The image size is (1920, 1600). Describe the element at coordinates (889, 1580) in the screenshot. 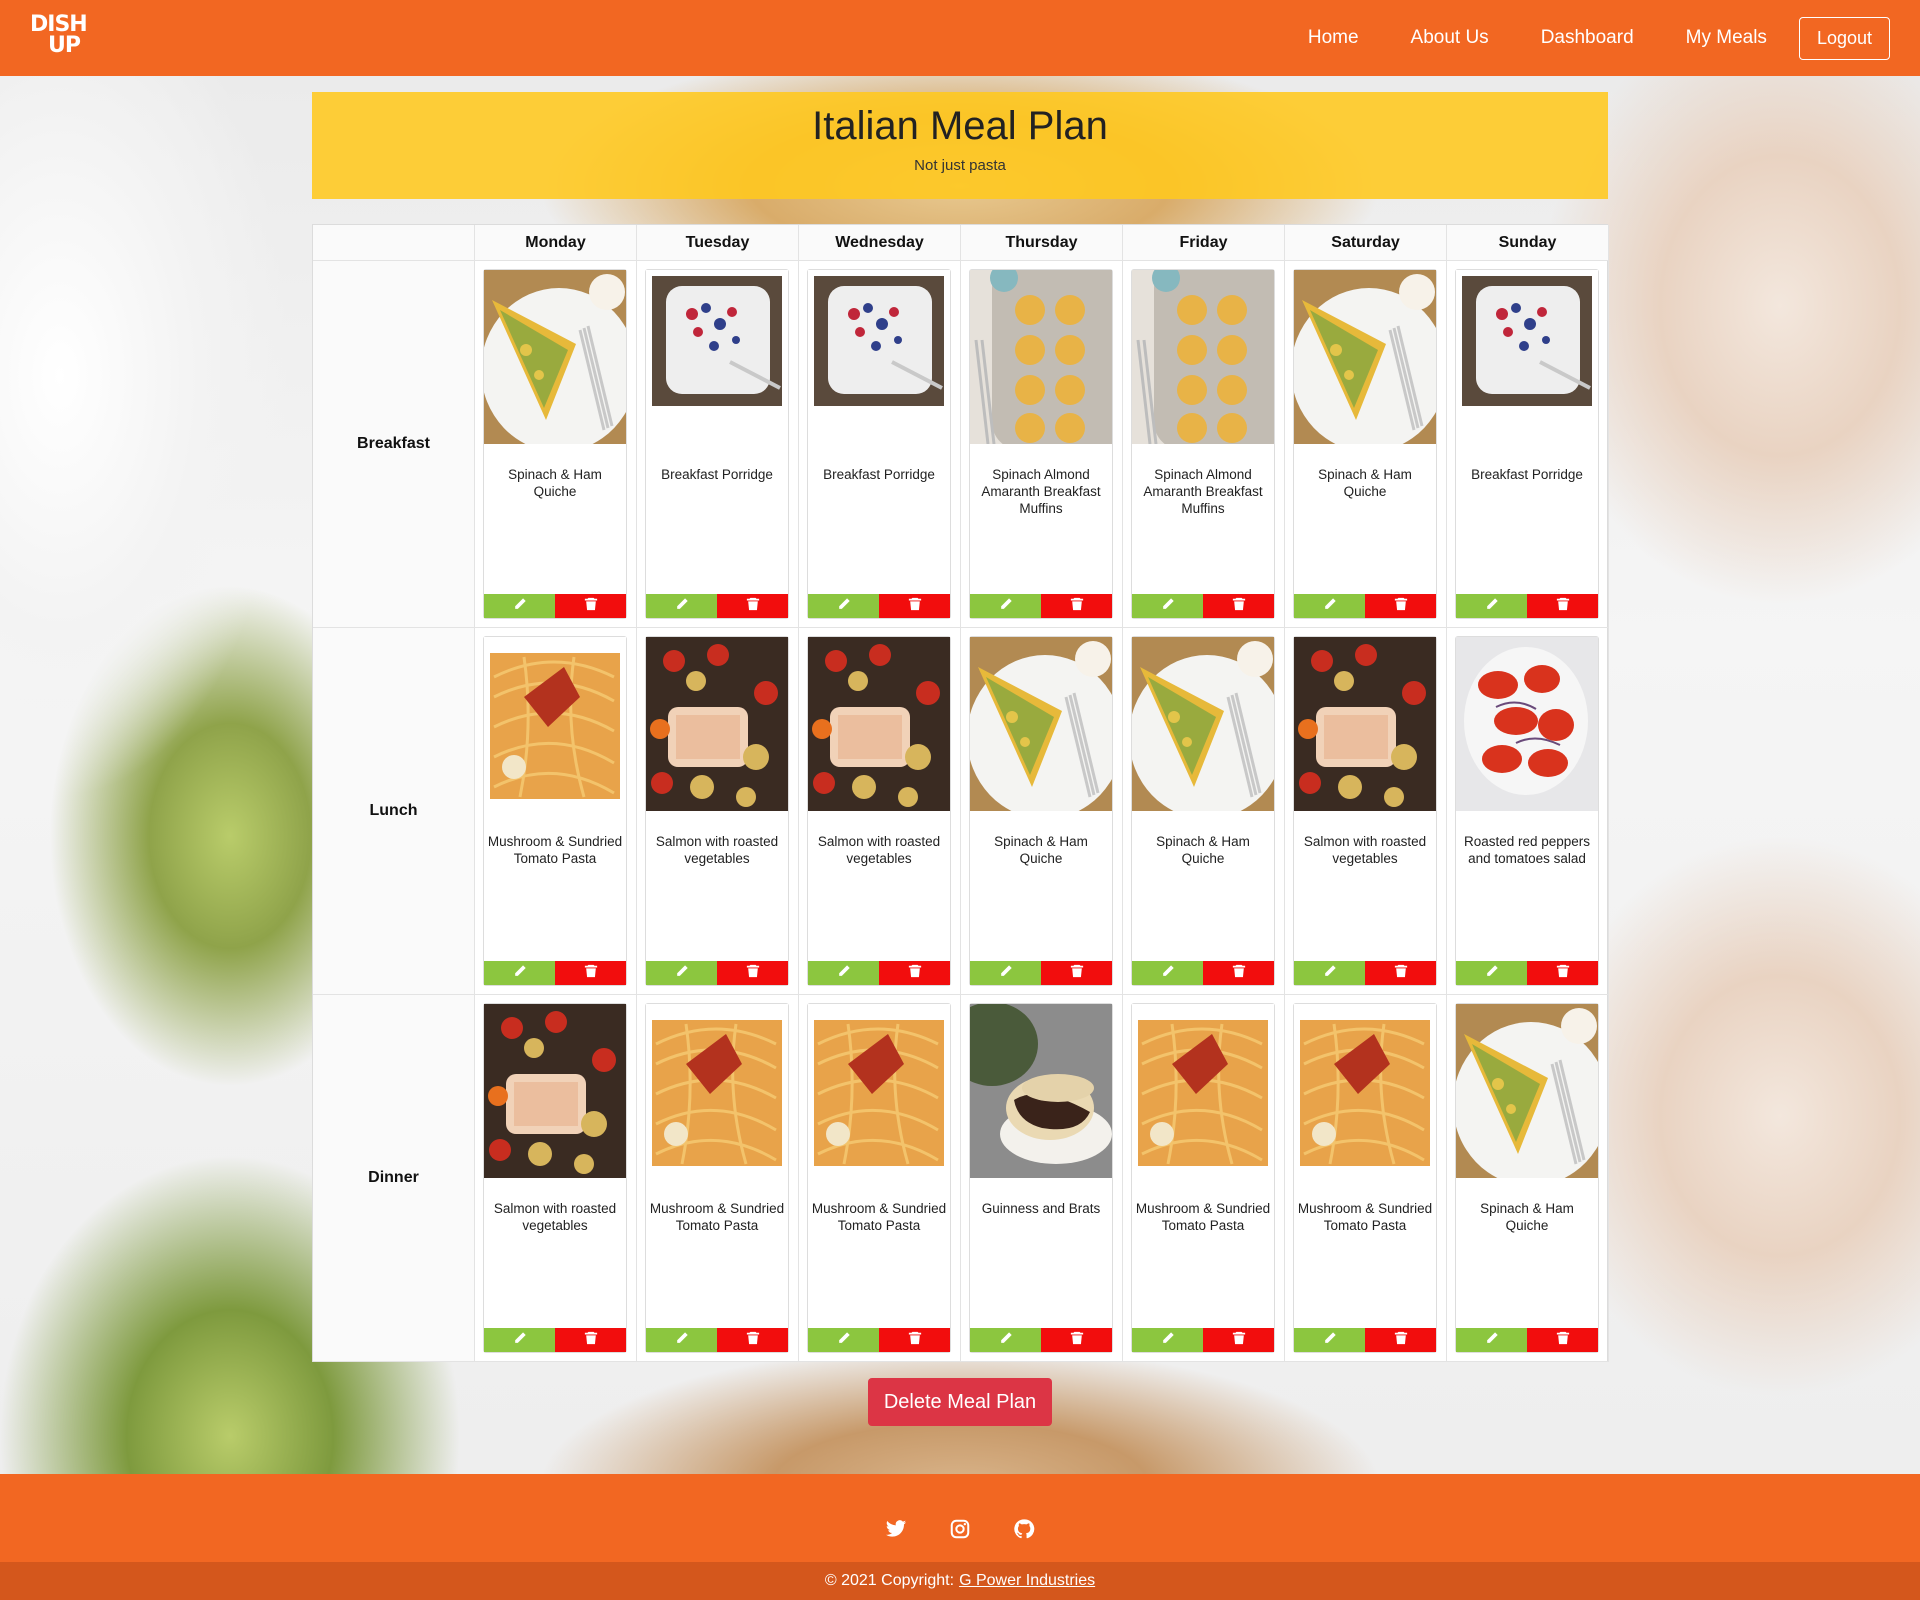

I see `copyright-text: © 2021 Copyright:` at that location.